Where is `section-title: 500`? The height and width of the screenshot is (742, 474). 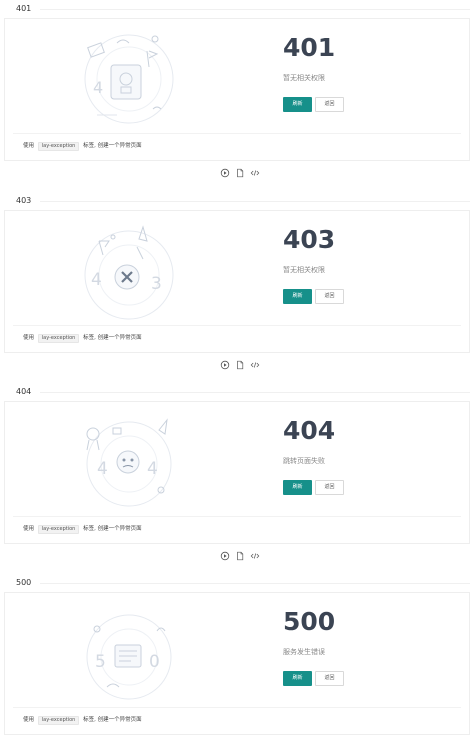 section-title: 500 is located at coordinates (24, 582).